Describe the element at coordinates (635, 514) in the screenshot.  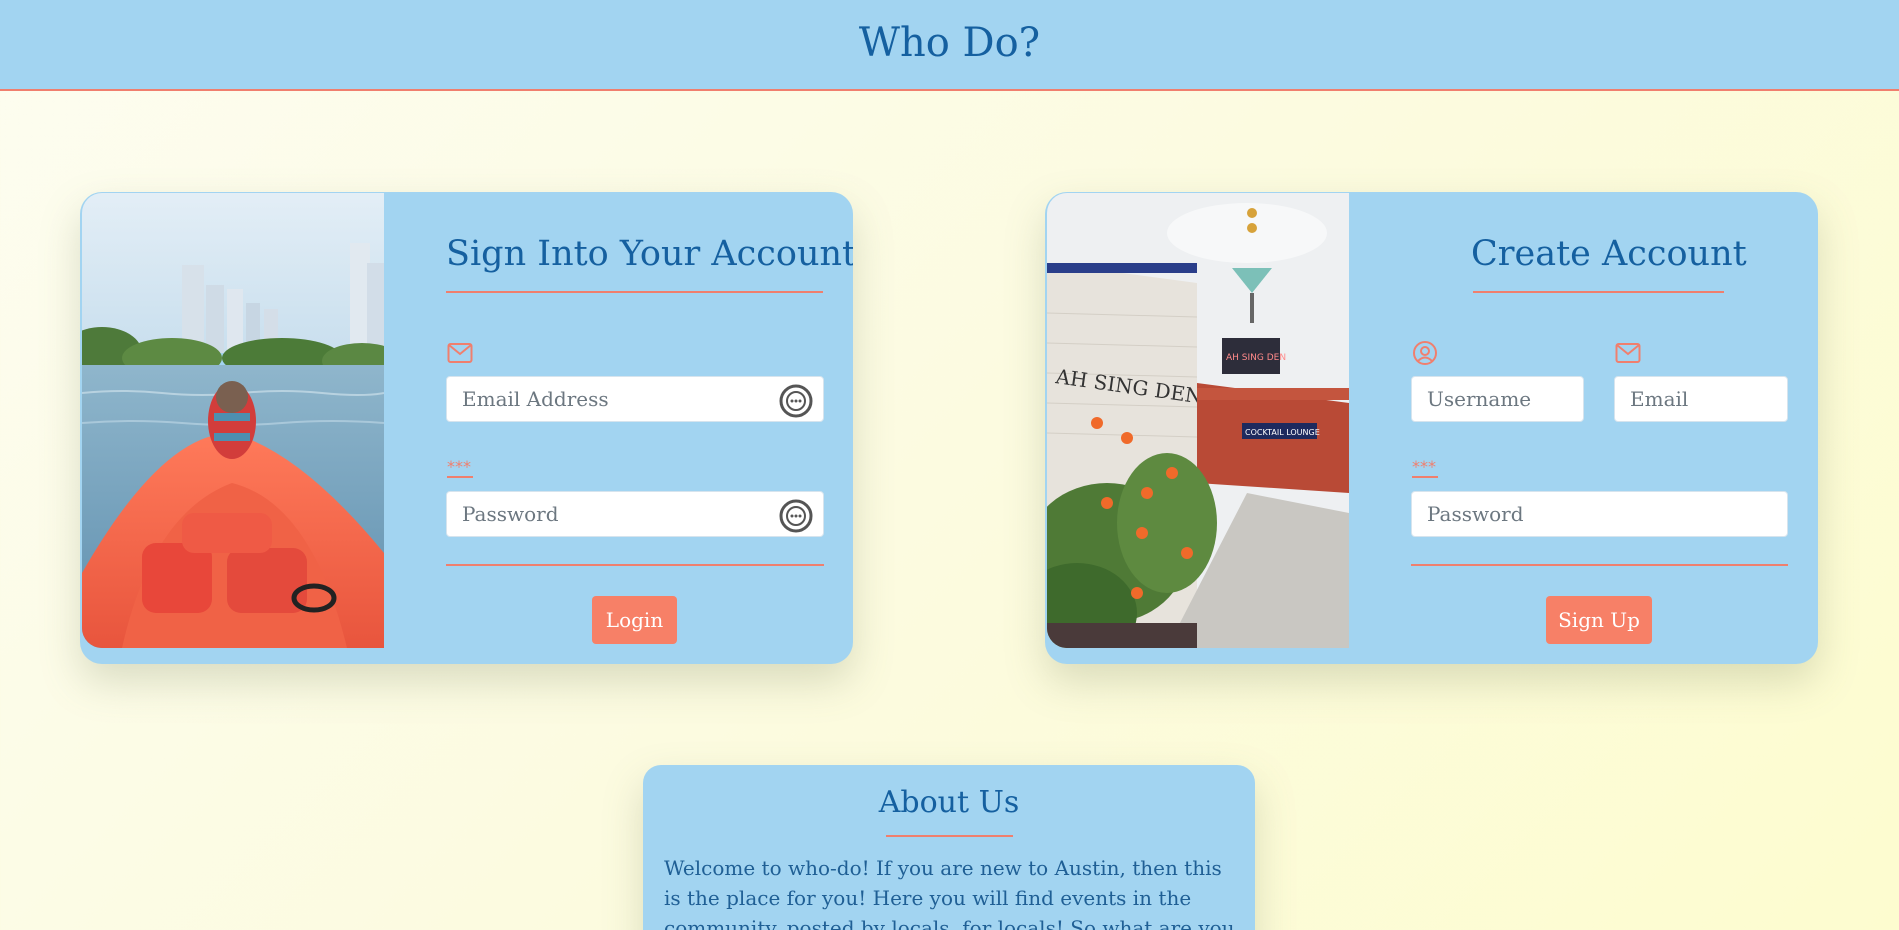
I see `password-field: Password` at that location.